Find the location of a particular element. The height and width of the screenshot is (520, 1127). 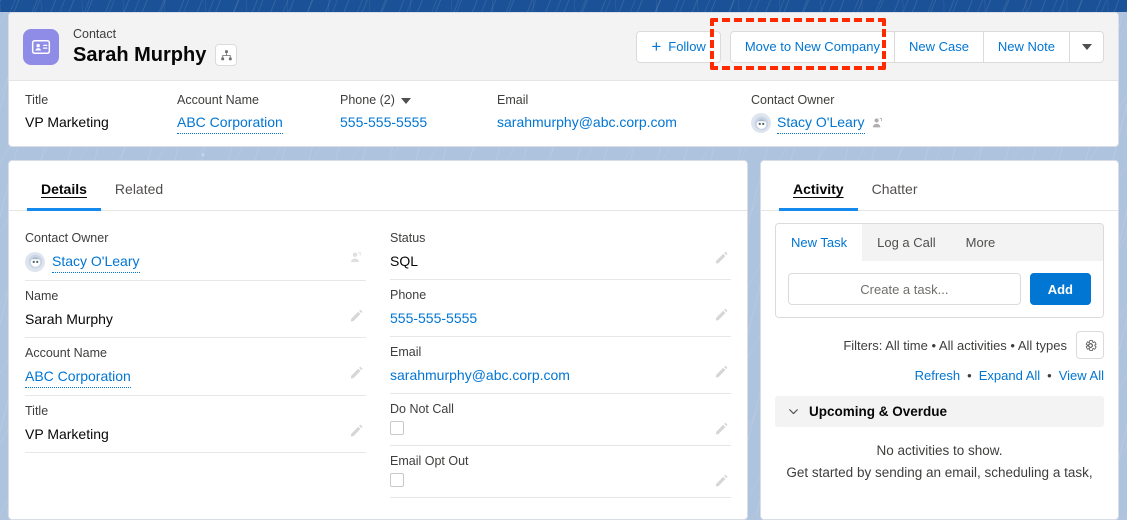

phone-link: 555-555-5555 is located at coordinates (383, 122).